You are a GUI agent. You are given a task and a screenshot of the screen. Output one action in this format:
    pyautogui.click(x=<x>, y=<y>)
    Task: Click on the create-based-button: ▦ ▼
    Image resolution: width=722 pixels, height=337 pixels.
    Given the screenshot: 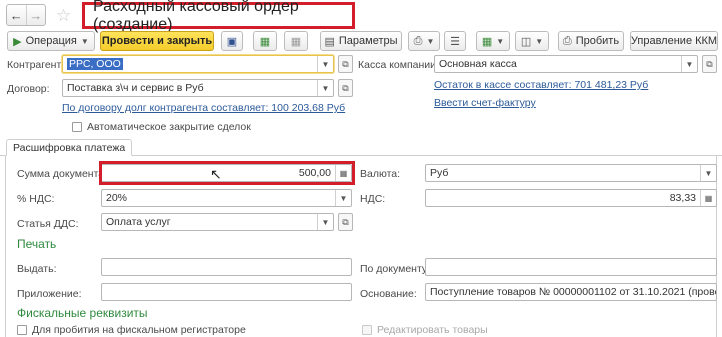 What is the action you would take?
    pyautogui.click(x=493, y=41)
    